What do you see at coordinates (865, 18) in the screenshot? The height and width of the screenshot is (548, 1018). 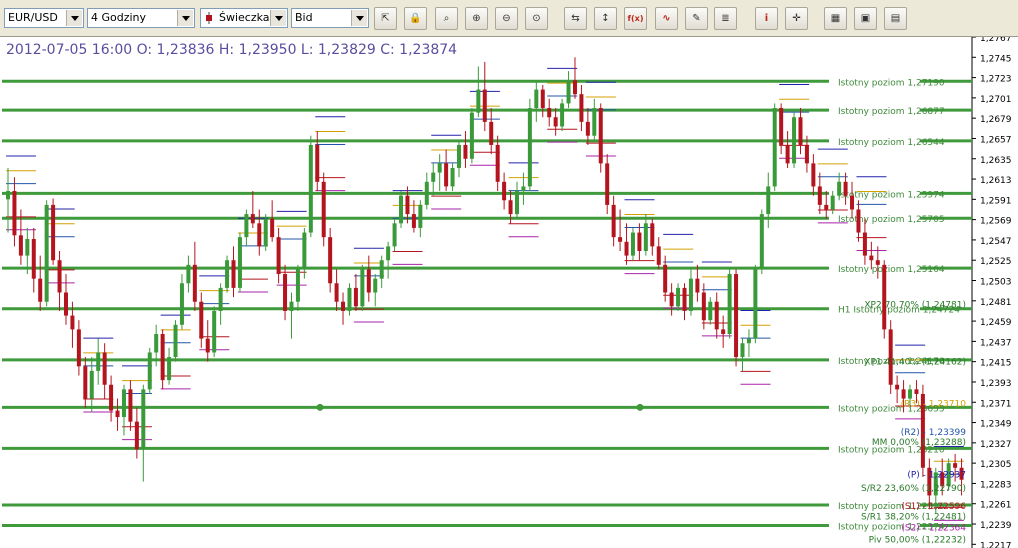 I see `save-button: ▣` at bounding box center [865, 18].